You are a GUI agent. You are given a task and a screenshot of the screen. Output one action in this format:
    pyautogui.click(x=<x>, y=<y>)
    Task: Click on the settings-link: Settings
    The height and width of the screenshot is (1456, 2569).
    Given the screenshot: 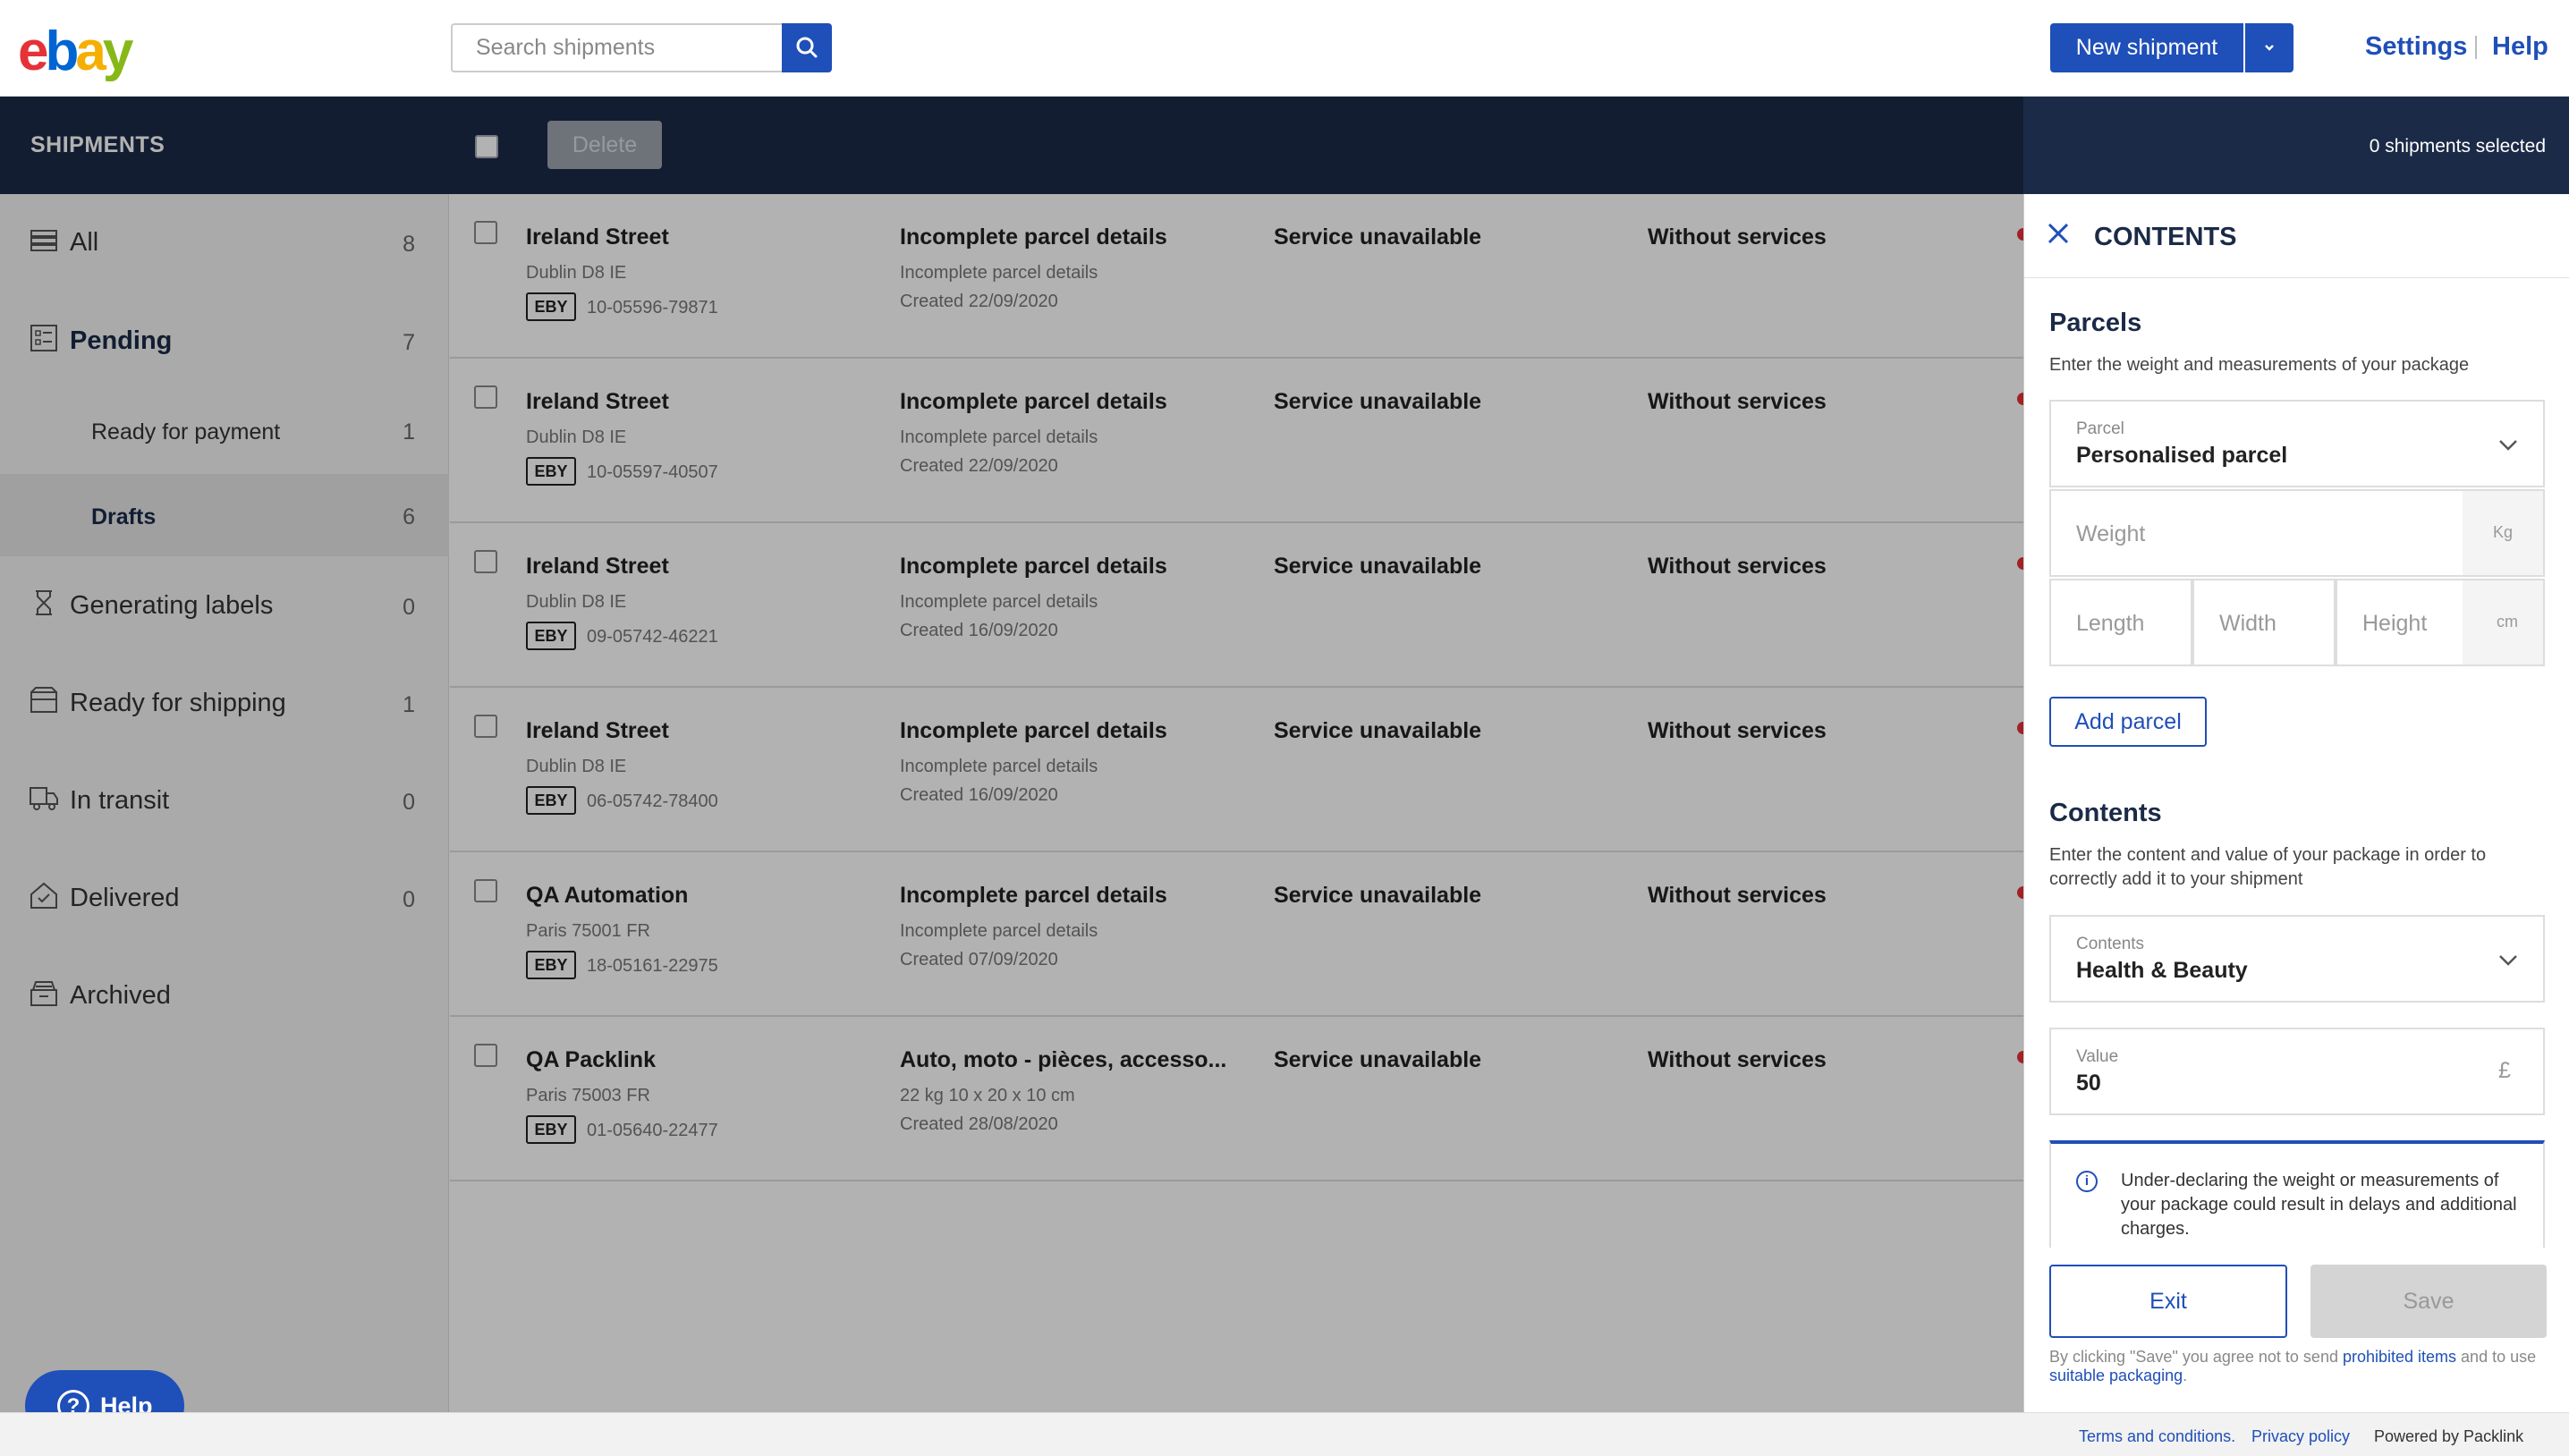 What is the action you would take?
    pyautogui.click(x=2416, y=47)
    